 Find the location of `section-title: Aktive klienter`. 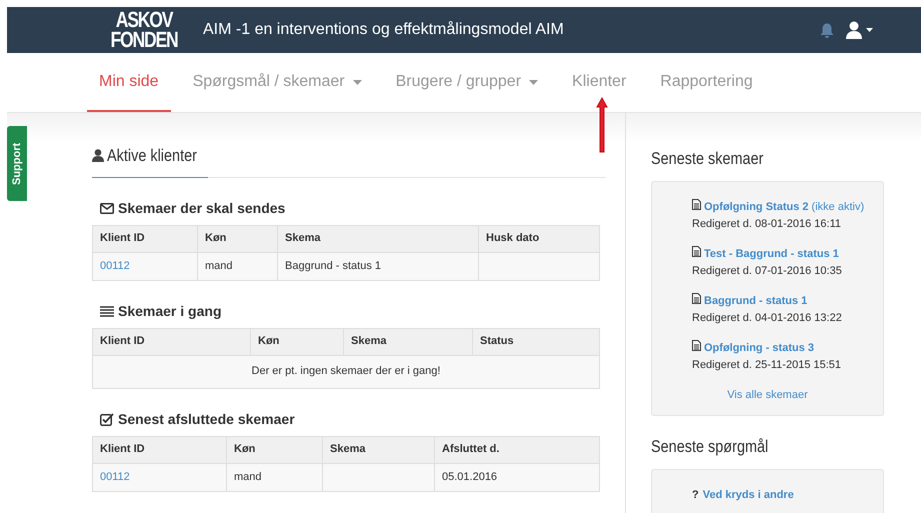

section-title: Aktive klienter is located at coordinates (152, 156).